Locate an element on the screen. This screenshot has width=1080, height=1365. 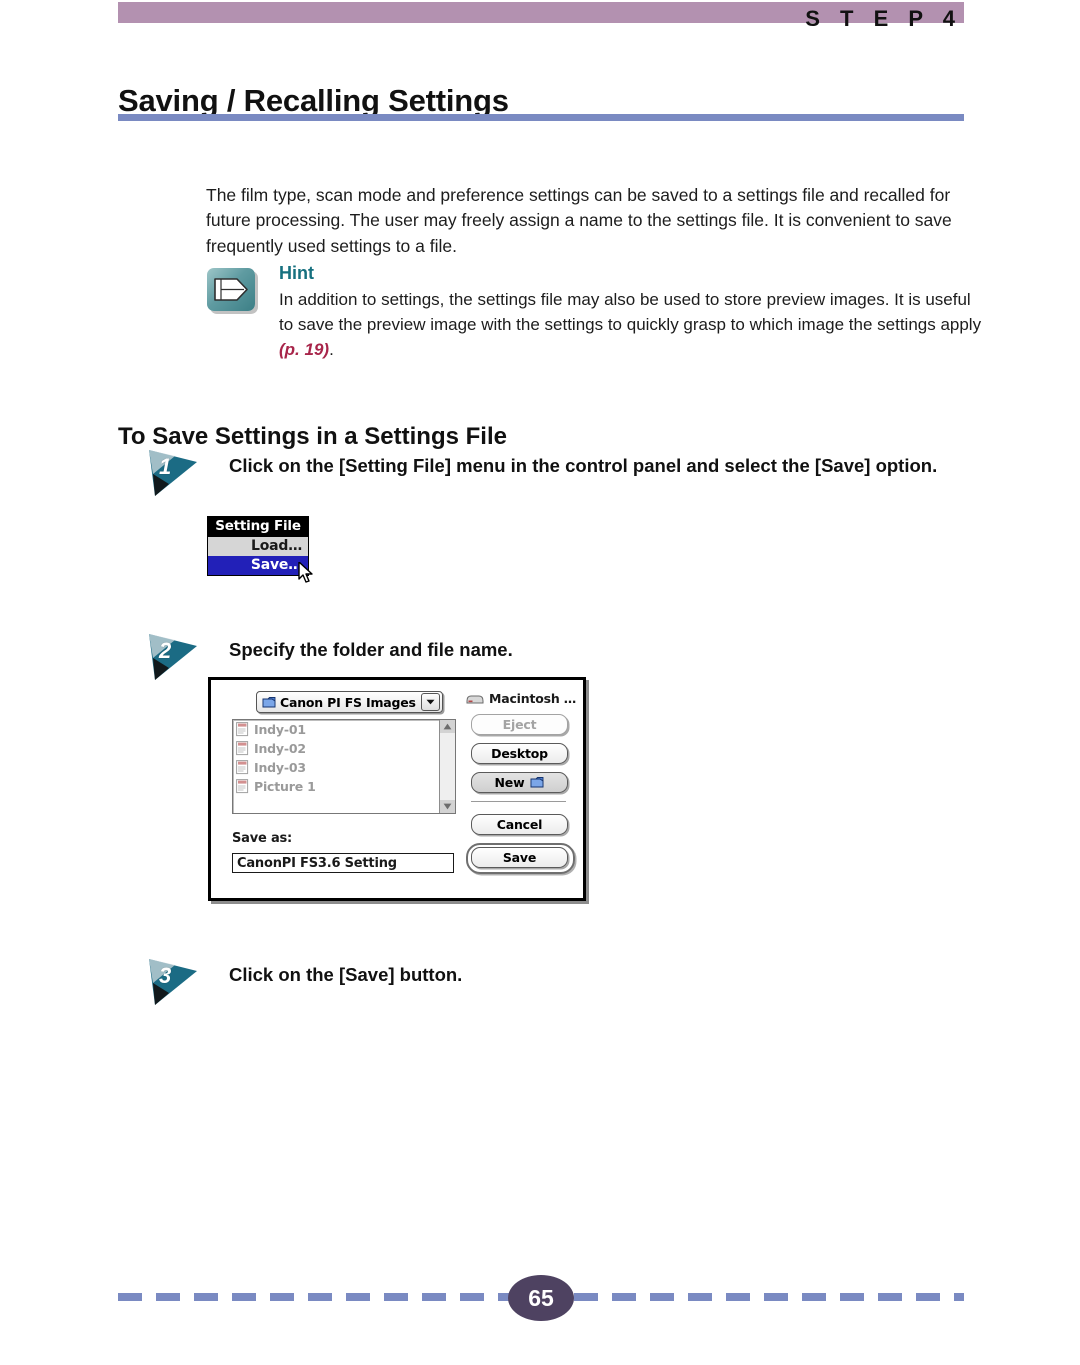
footer: 65 is located at coordinates (541, 1298).